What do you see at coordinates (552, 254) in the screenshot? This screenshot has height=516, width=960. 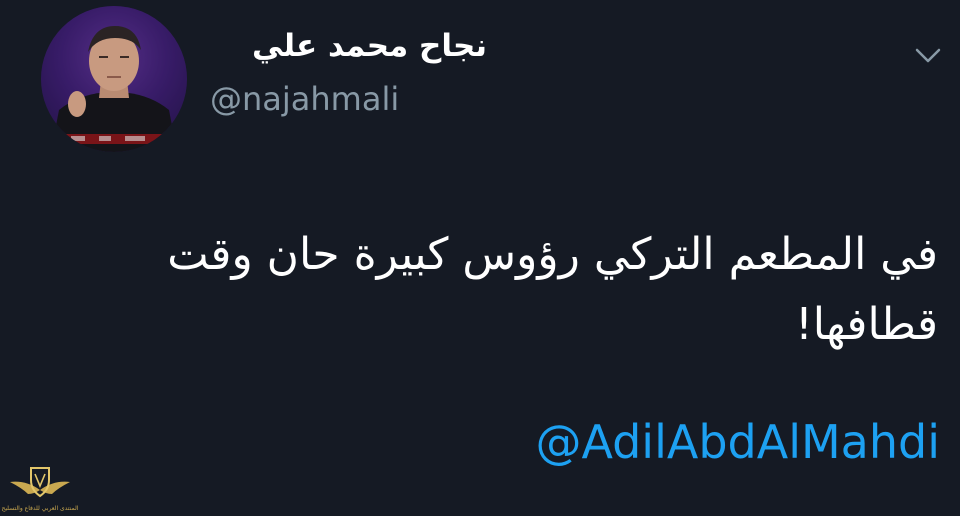 I see `tweet-text-line: في المطعم التركي رؤوس كبيرة حان وقت` at bounding box center [552, 254].